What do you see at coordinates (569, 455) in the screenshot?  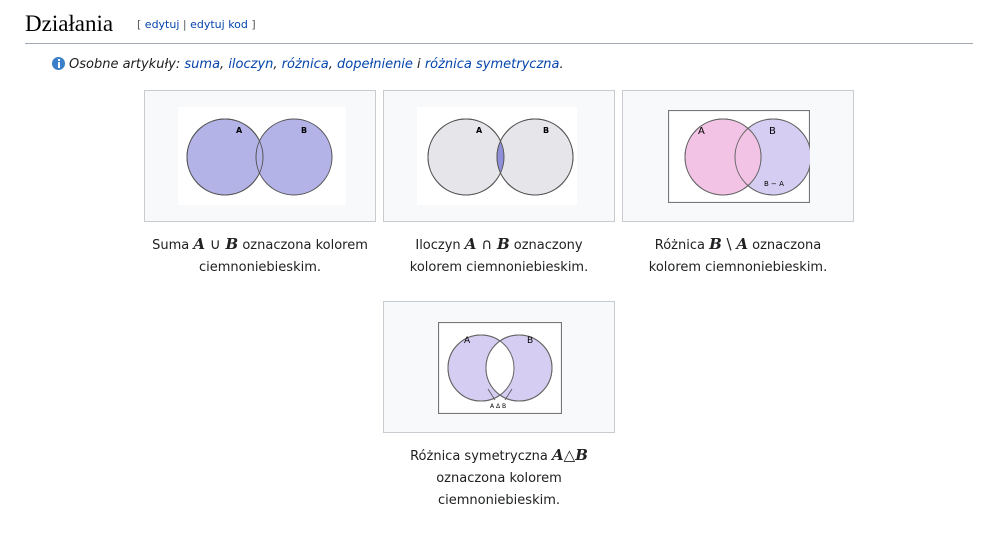 I see `math-operator: △` at bounding box center [569, 455].